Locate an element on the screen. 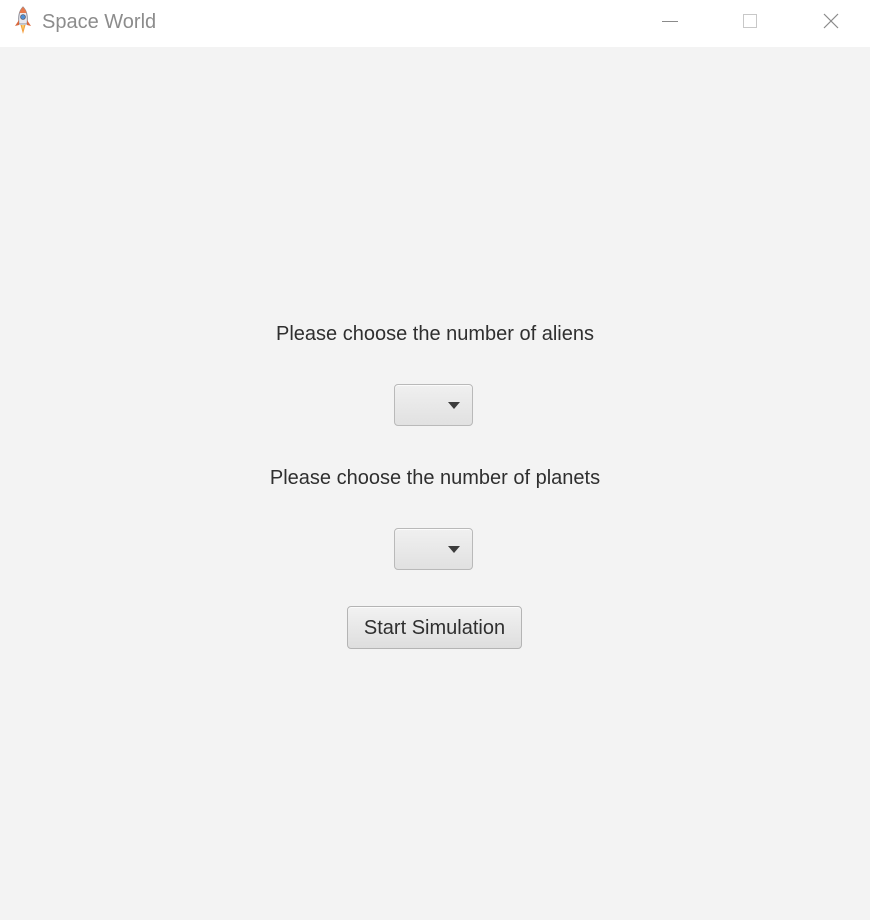 This screenshot has height=920, width=870. close-button is located at coordinates (831, 21).